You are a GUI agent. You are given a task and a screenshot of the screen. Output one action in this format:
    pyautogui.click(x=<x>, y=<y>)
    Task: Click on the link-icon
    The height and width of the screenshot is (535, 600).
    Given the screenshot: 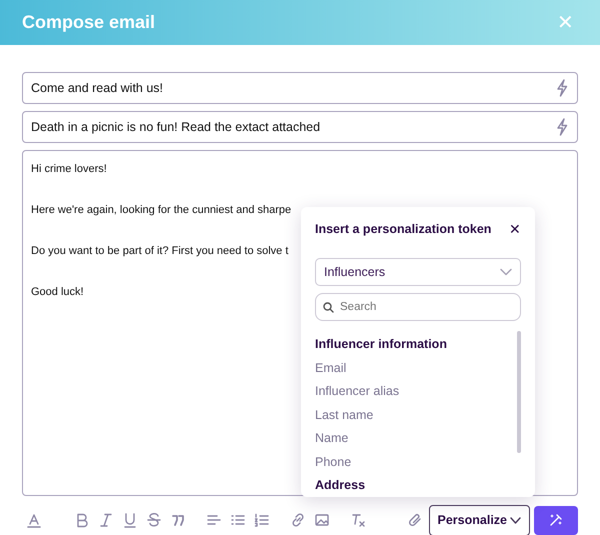 What is the action you would take?
    pyautogui.click(x=298, y=520)
    